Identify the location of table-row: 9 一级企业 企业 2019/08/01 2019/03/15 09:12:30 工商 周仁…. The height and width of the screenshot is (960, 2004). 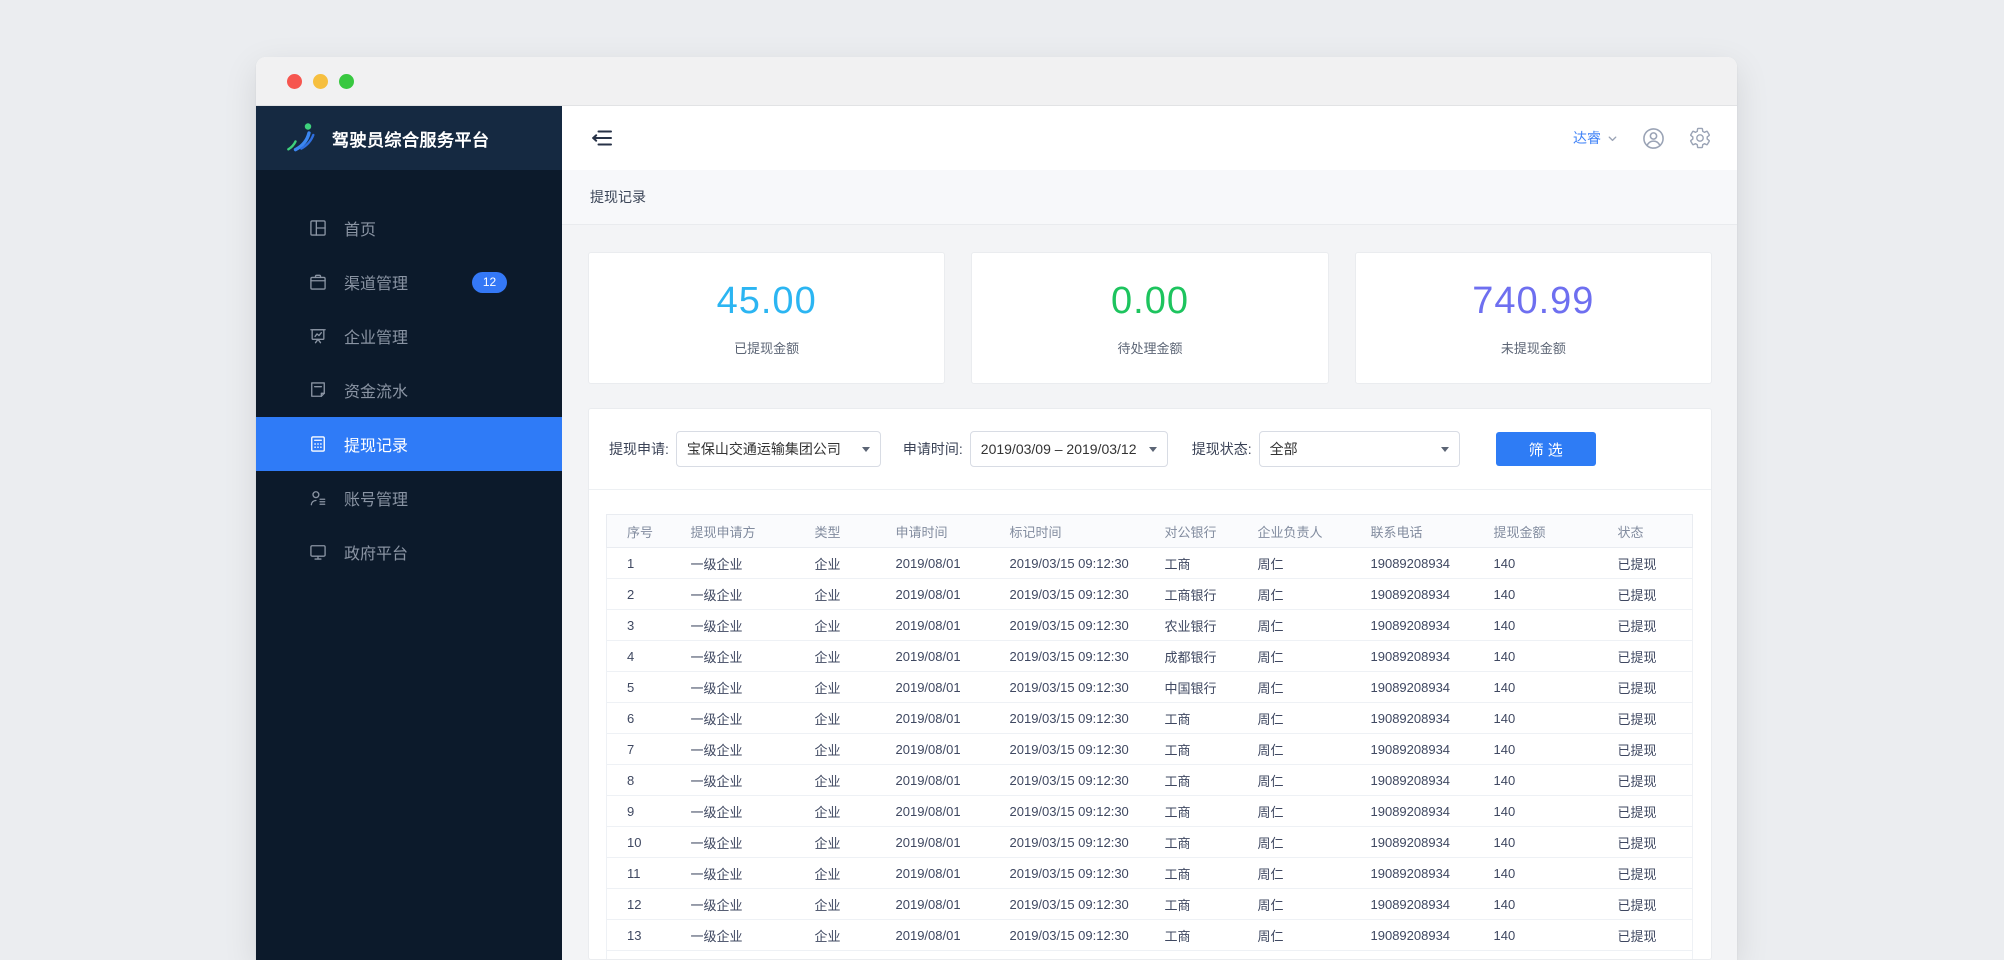
(1149, 811).